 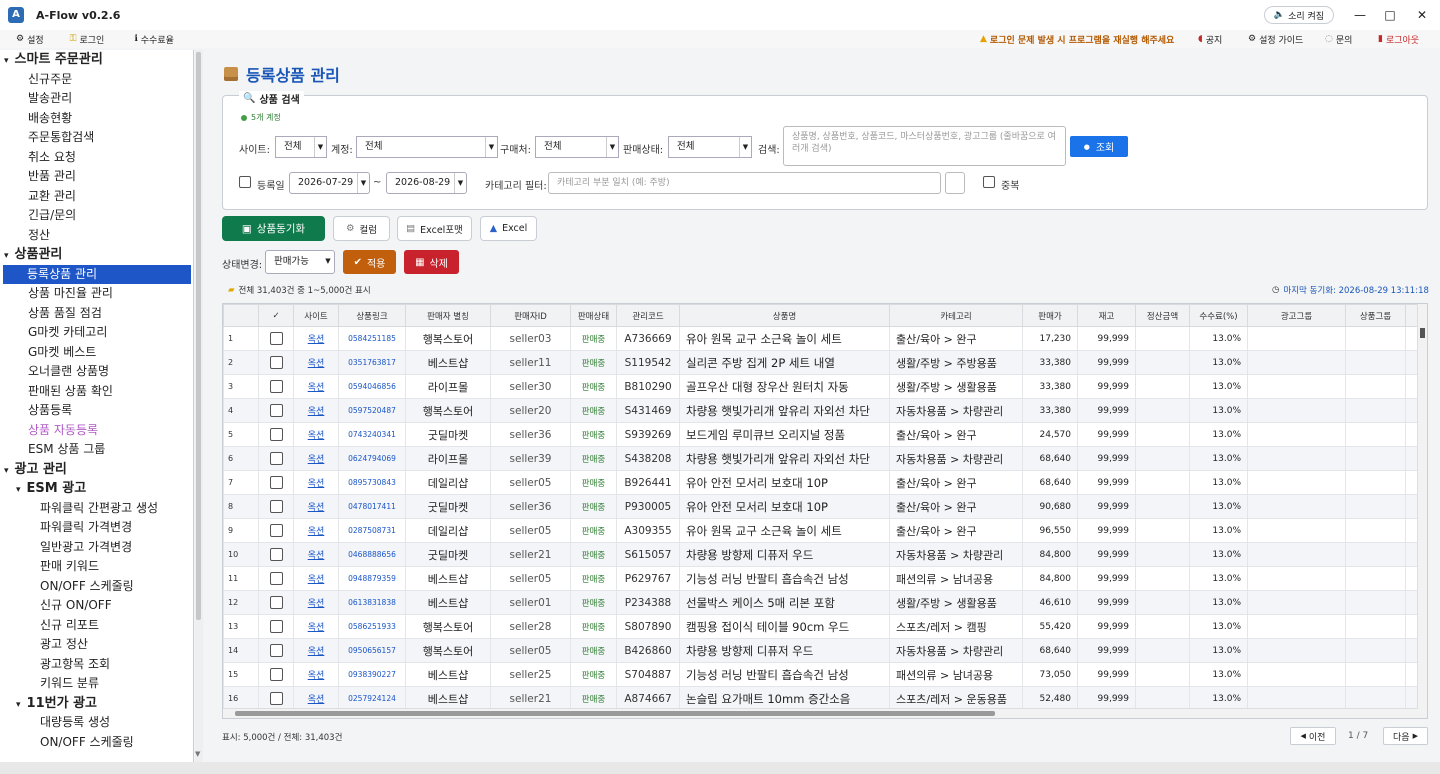 What do you see at coordinates (1338, 39) in the screenshot?
I see `menu-inquiry: ◌ 문의` at bounding box center [1338, 39].